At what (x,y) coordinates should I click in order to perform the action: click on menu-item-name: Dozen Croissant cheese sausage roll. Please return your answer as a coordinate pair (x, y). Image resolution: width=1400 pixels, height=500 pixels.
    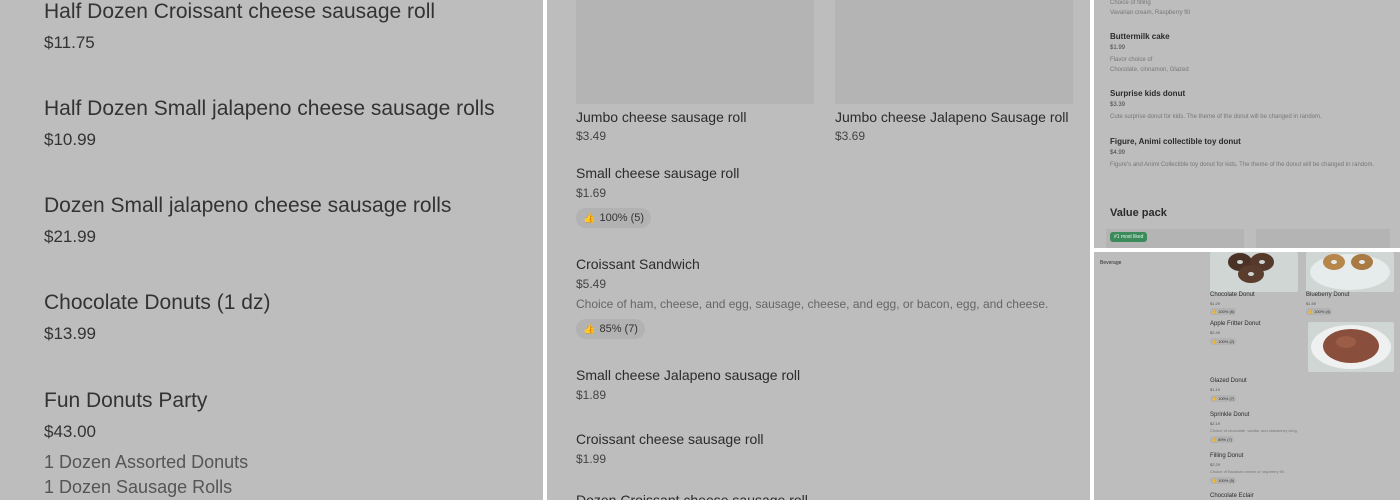
    Looking at the image, I should click on (692, 496).